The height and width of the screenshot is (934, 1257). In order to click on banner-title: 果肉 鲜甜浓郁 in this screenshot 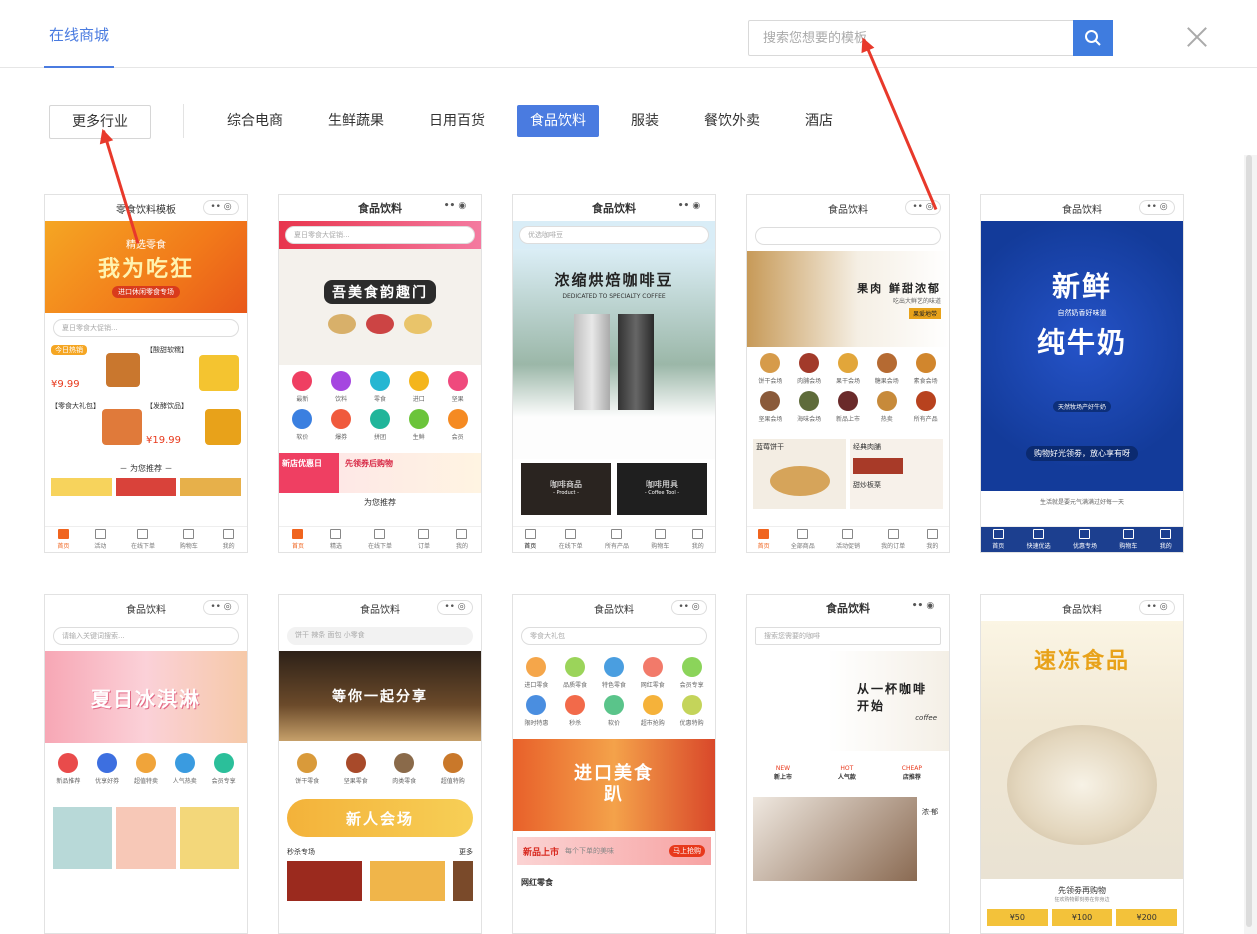, I will do `click(899, 288)`.